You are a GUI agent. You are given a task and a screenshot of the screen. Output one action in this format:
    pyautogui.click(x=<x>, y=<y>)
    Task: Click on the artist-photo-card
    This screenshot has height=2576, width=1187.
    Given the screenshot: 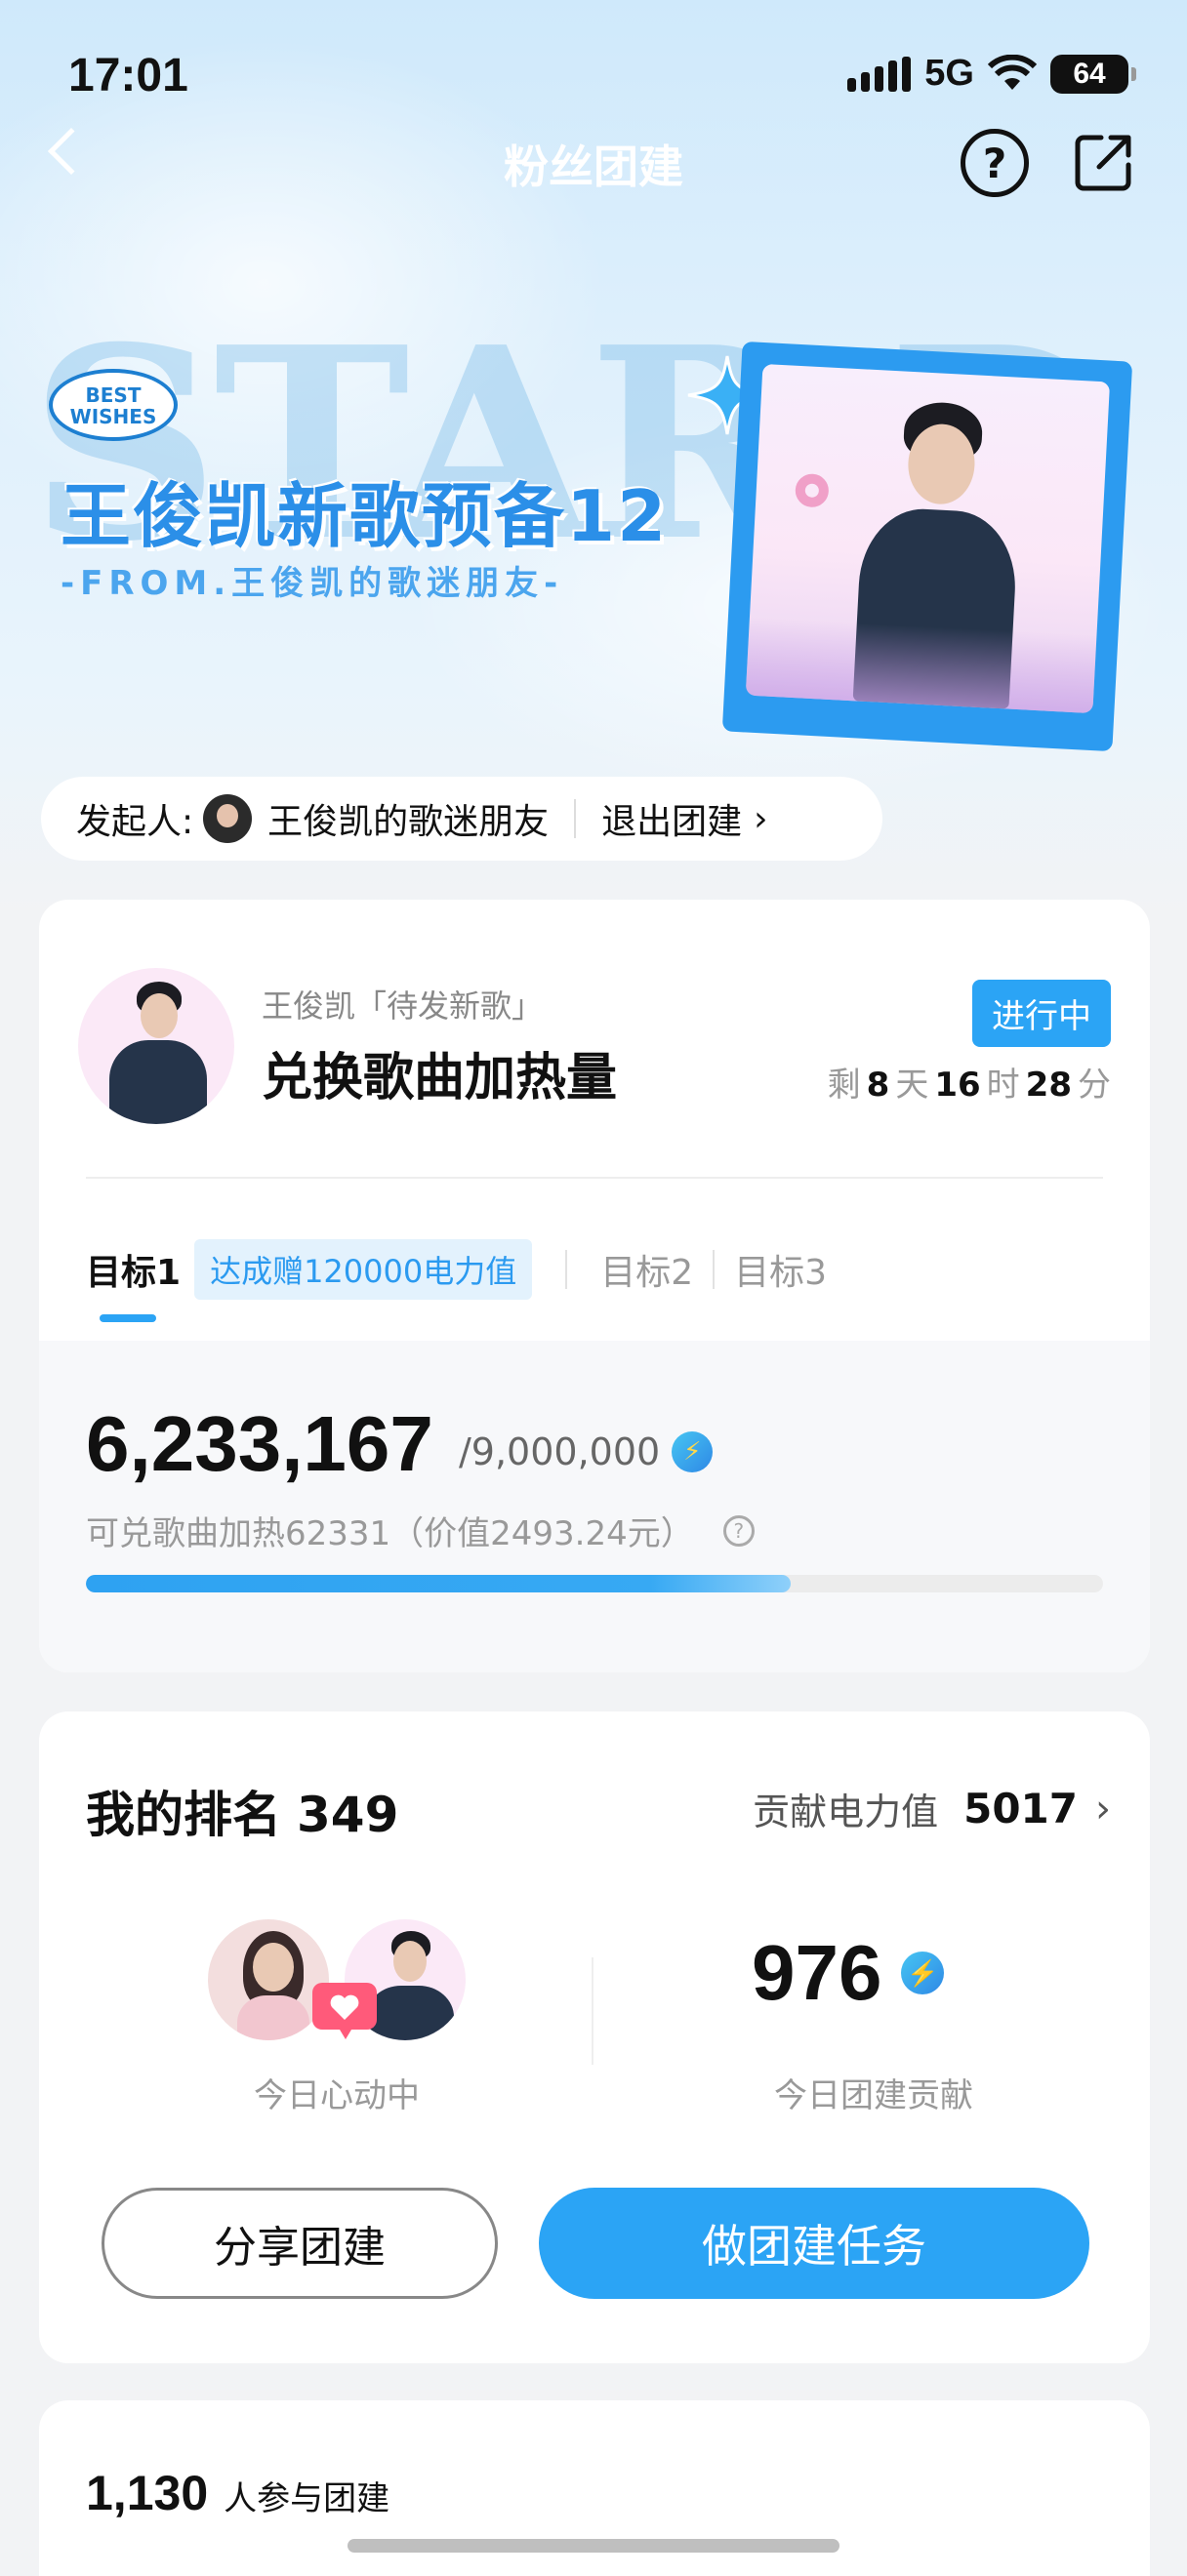 What is the action you would take?
    pyautogui.click(x=927, y=546)
    